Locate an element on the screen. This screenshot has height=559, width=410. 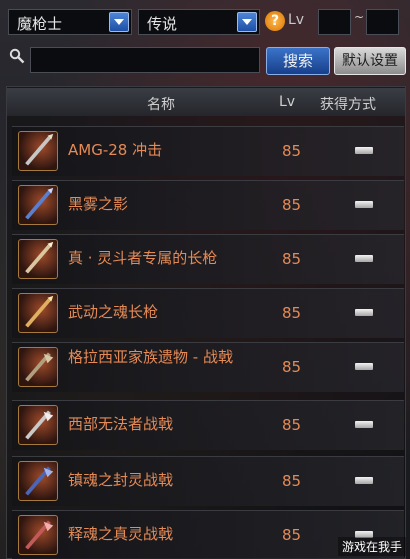
class-select-value: 魔枪士 is located at coordinates (40, 24).